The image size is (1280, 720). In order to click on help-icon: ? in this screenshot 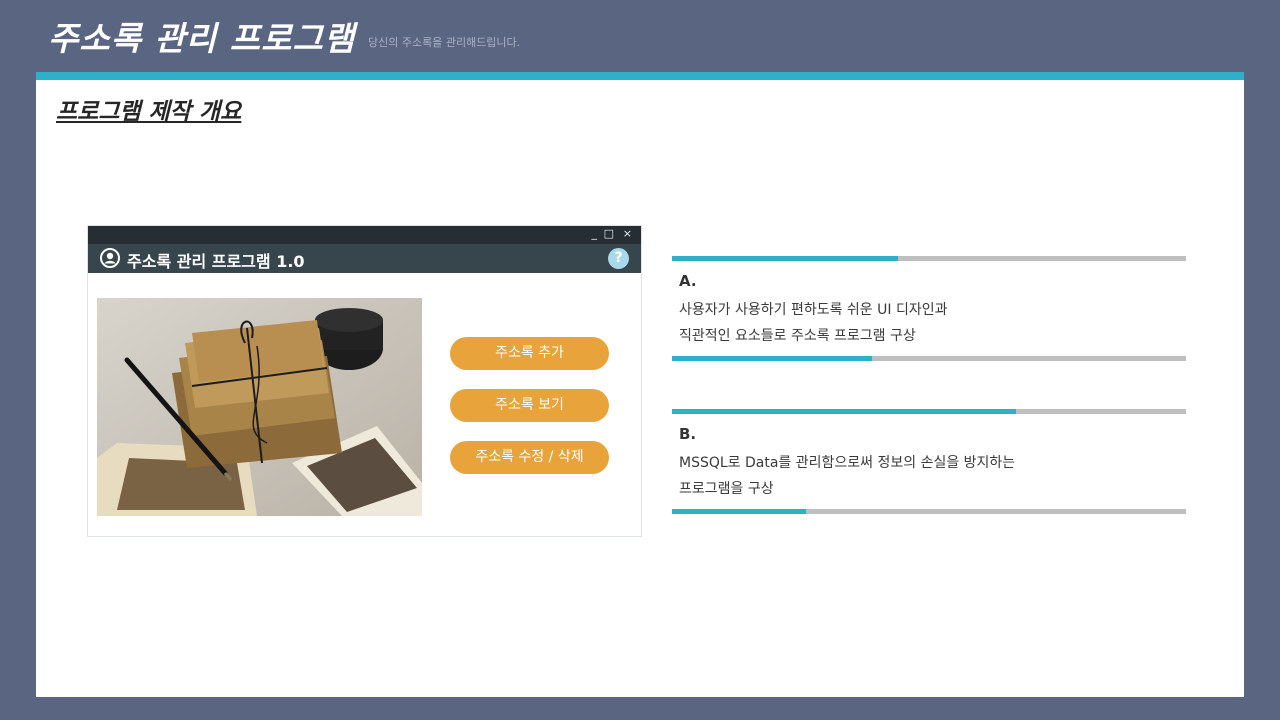, I will do `click(618, 258)`.